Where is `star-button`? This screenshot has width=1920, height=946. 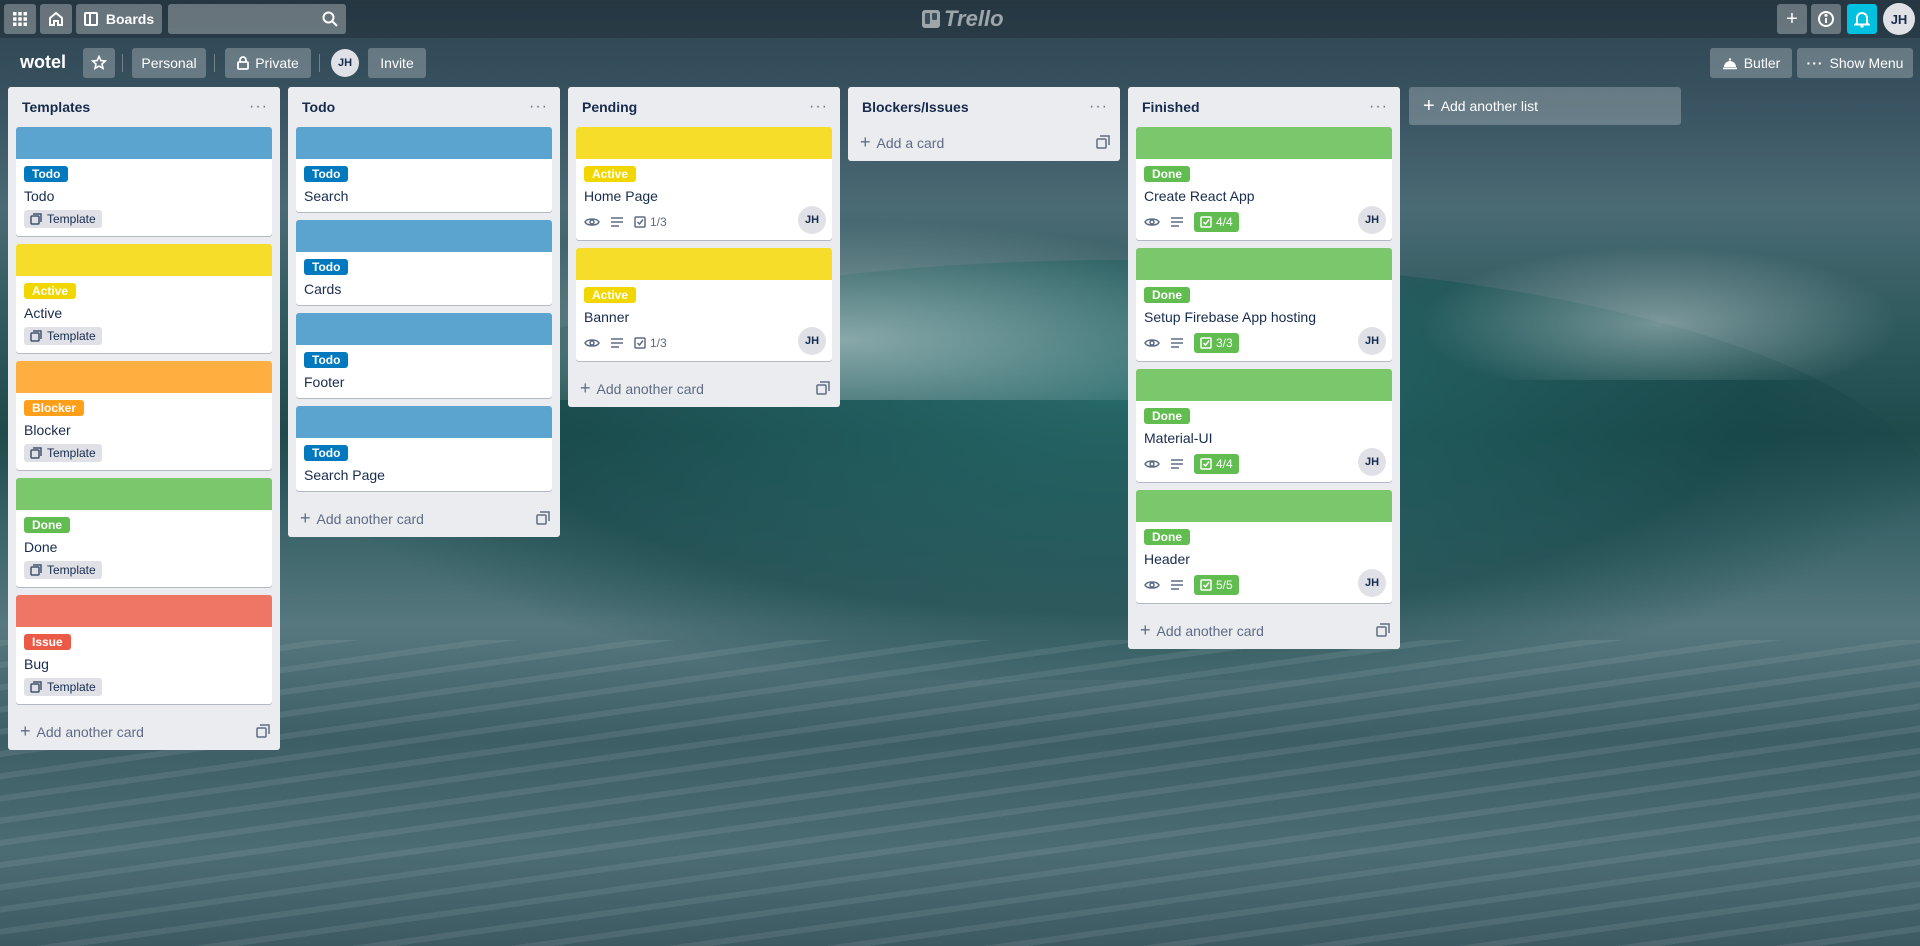
star-button is located at coordinates (99, 63).